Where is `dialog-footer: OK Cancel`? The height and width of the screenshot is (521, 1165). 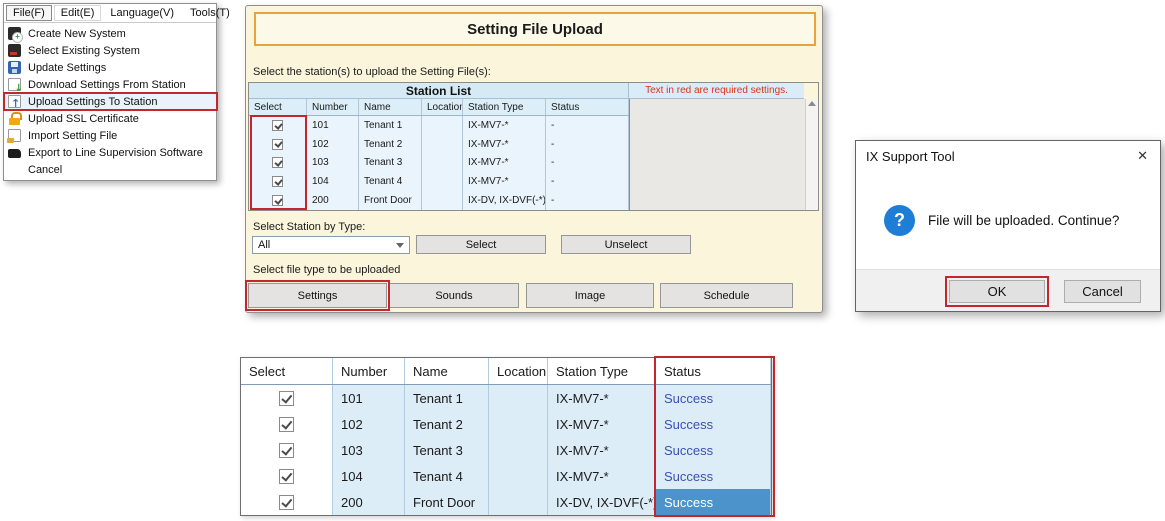
dialog-footer: OK Cancel is located at coordinates (1008, 290).